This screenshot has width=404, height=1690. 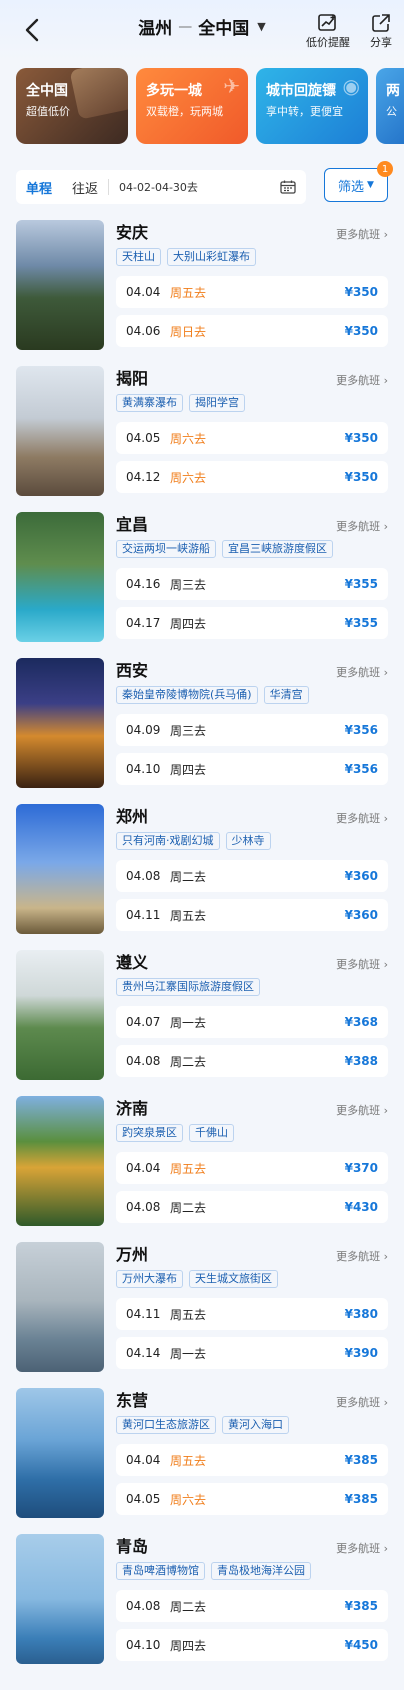 I want to click on attraction-tag: 揭阳学宫, so click(x=217, y=403).